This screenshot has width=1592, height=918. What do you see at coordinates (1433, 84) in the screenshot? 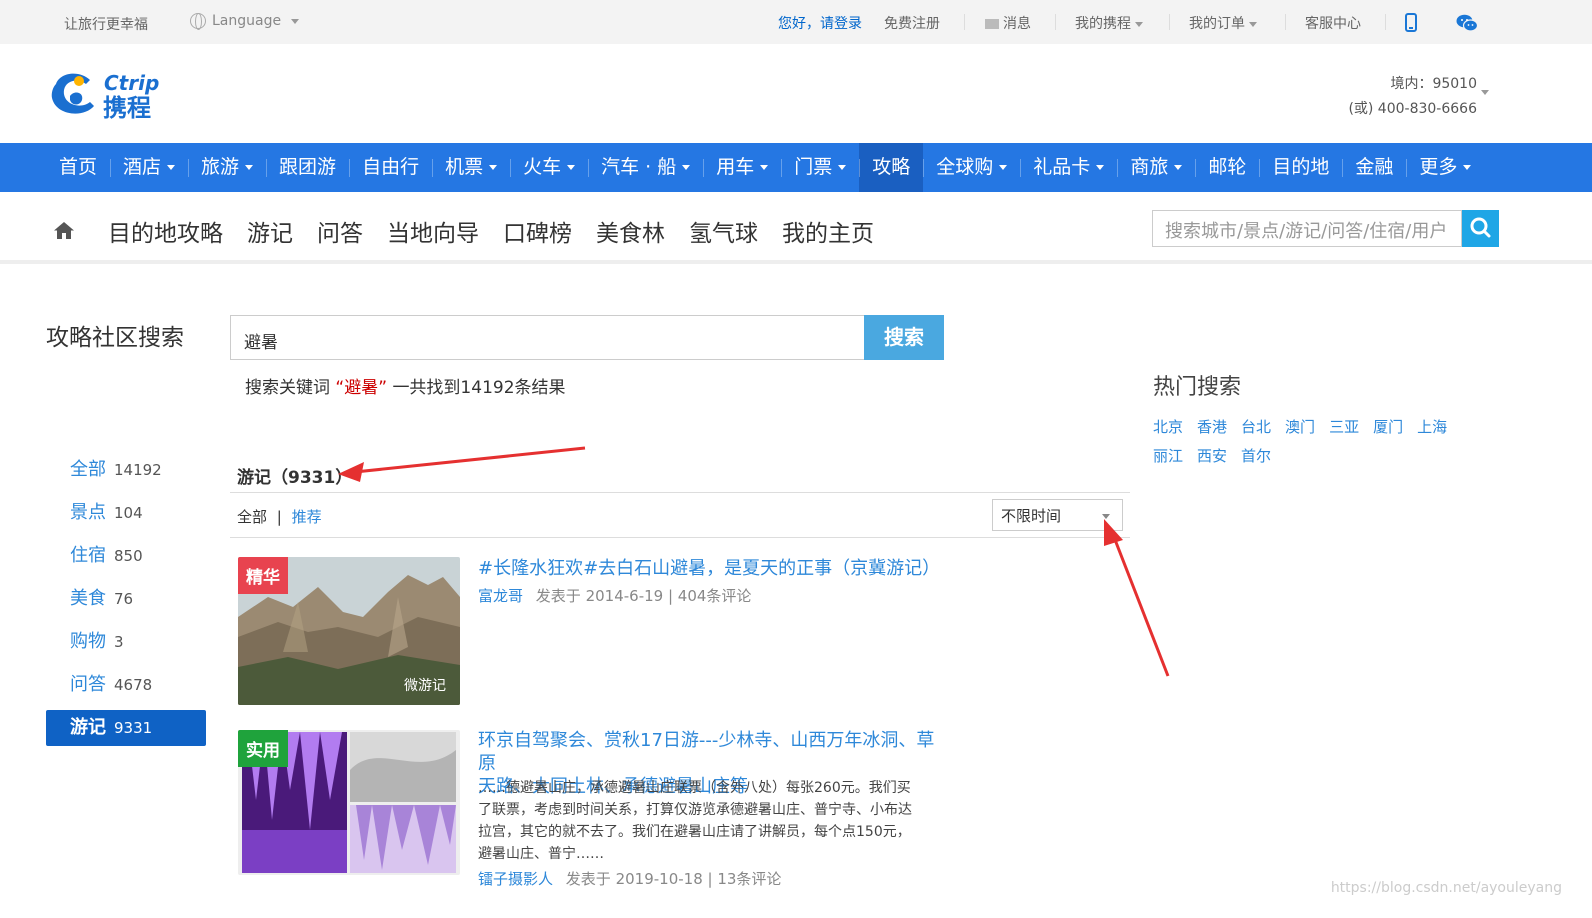
I see `hotline-domestic: 境内：95010` at bounding box center [1433, 84].